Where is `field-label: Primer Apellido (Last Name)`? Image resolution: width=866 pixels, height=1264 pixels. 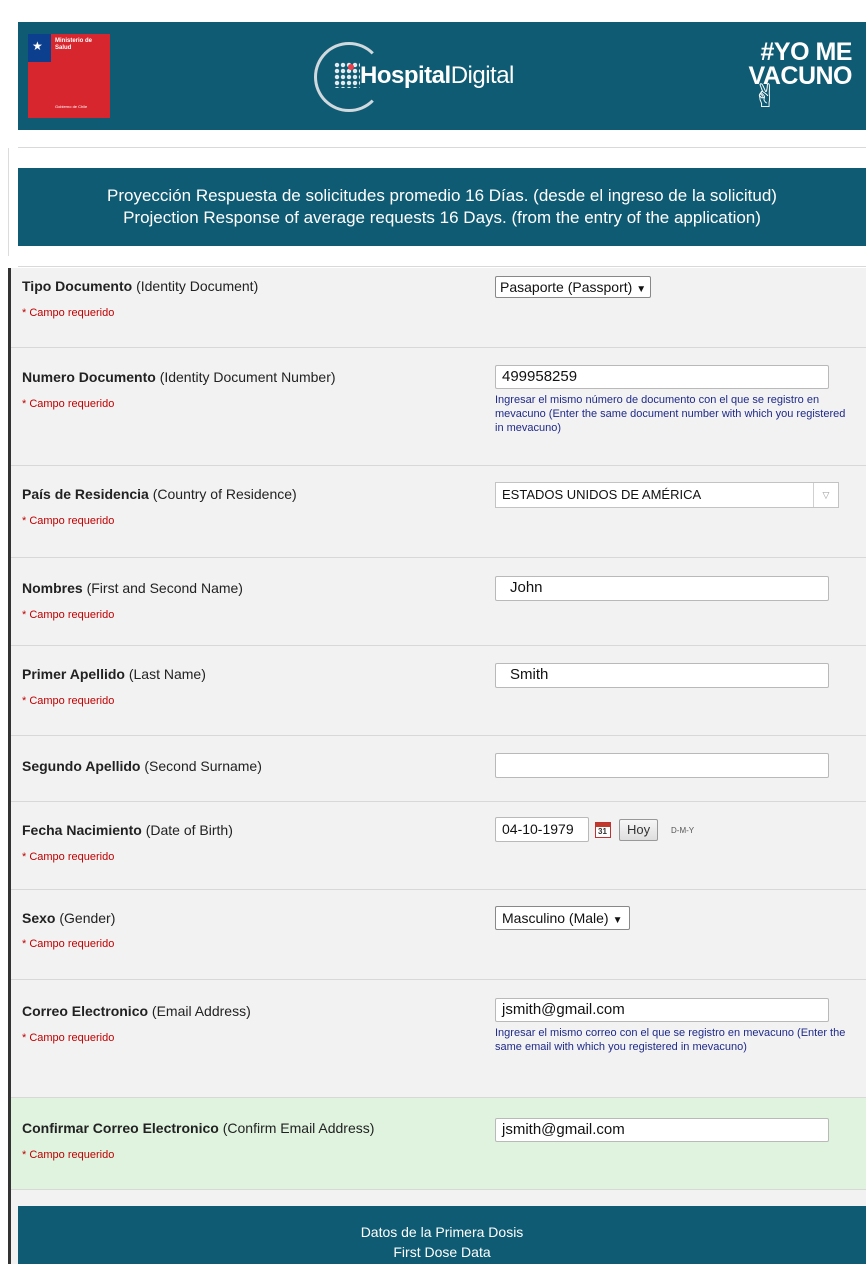 field-label: Primer Apellido (Last Name) is located at coordinates (114, 674).